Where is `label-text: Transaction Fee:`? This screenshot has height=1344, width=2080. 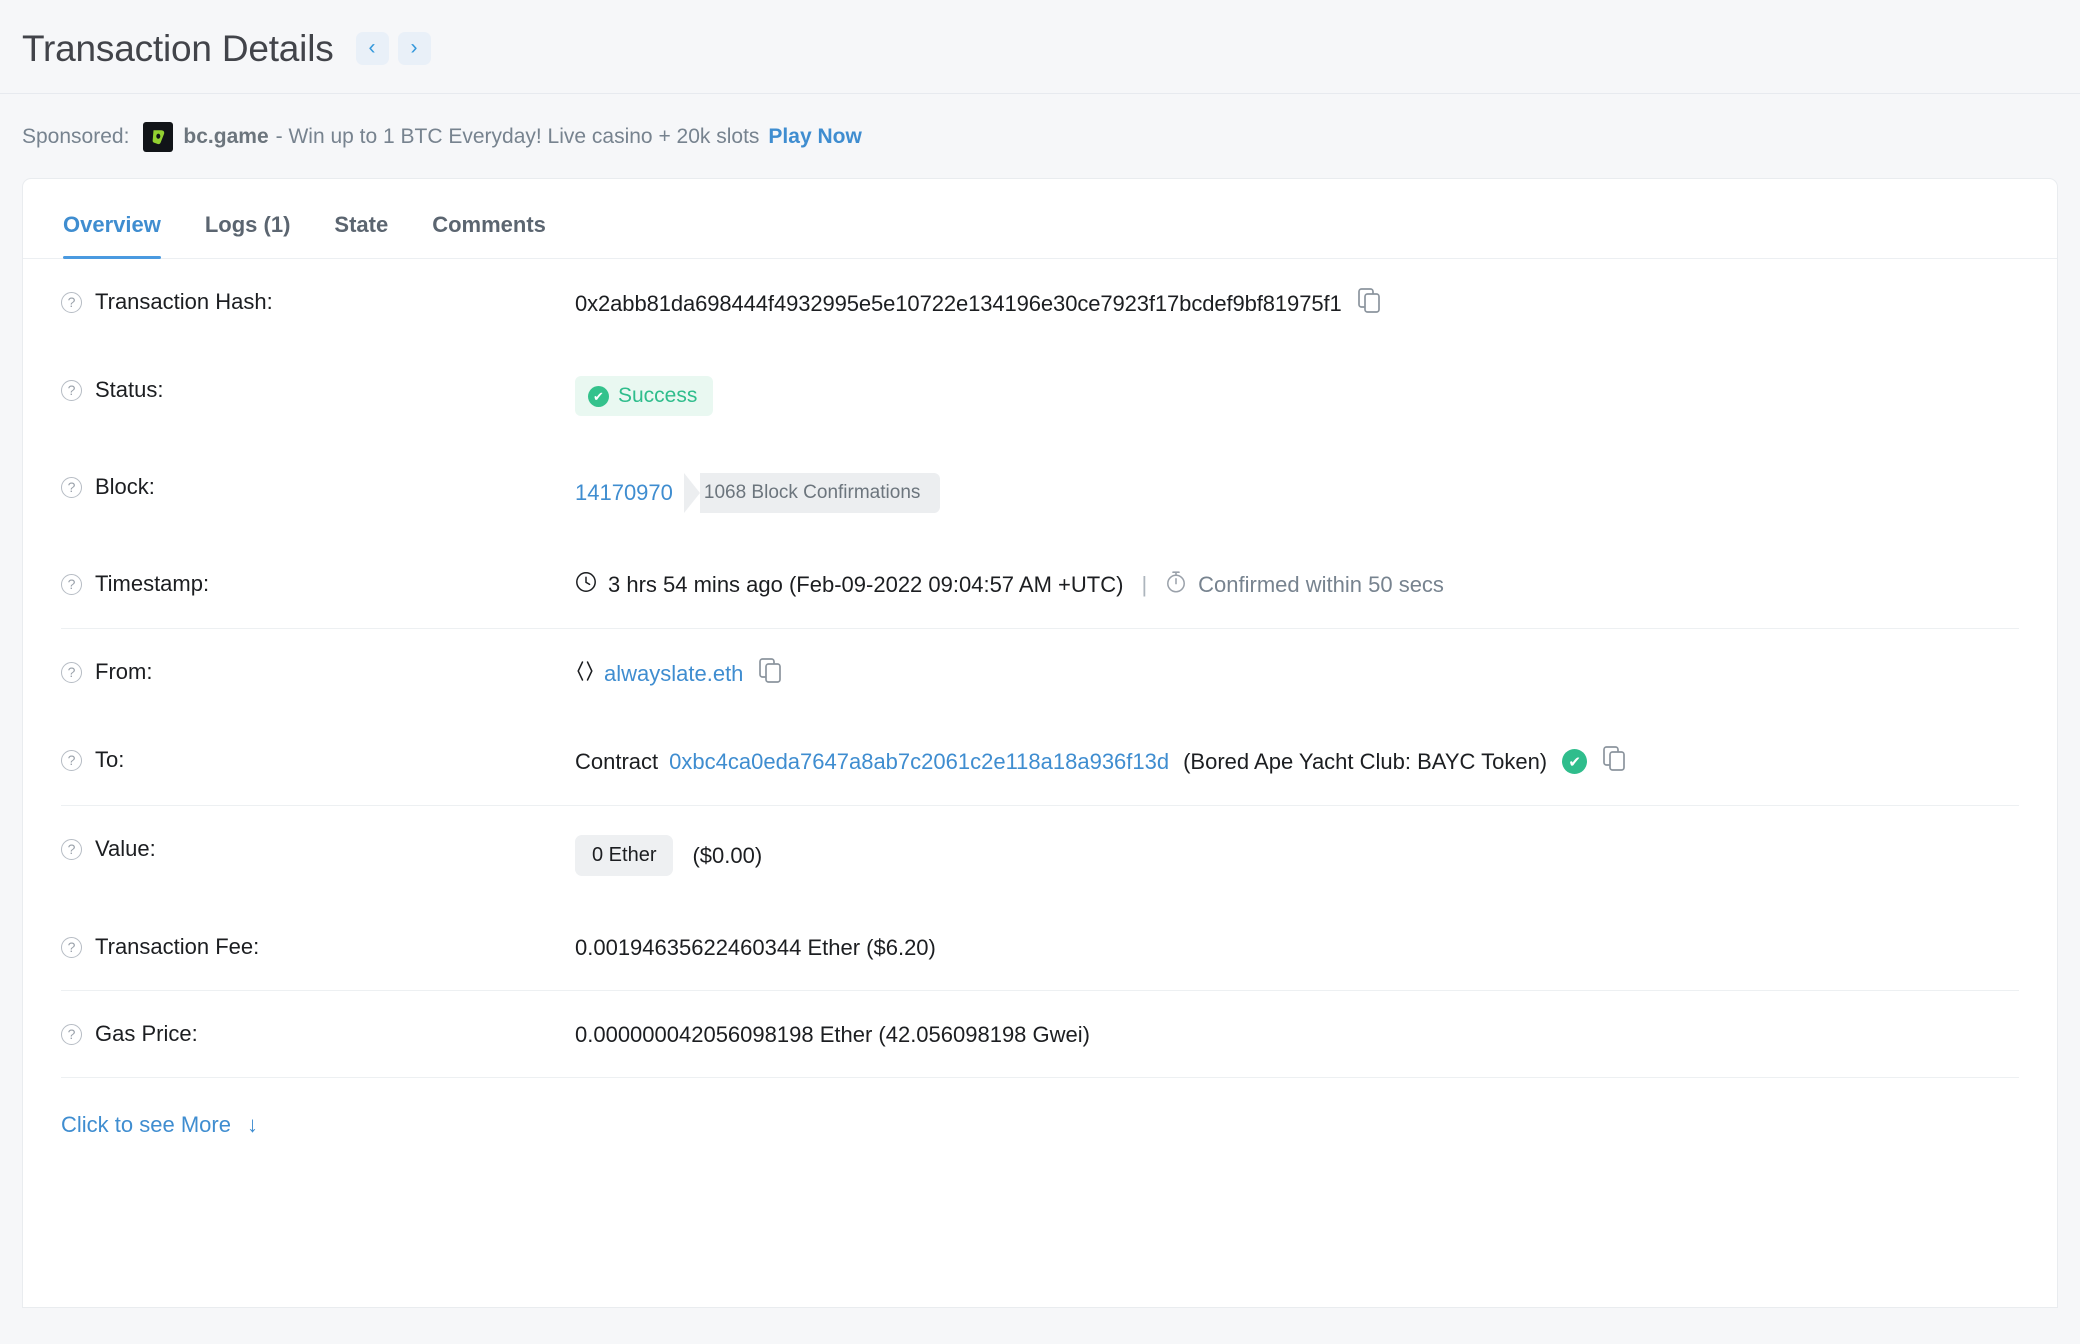
label-text: Transaction Fee: is located at coordinates (177, 946).